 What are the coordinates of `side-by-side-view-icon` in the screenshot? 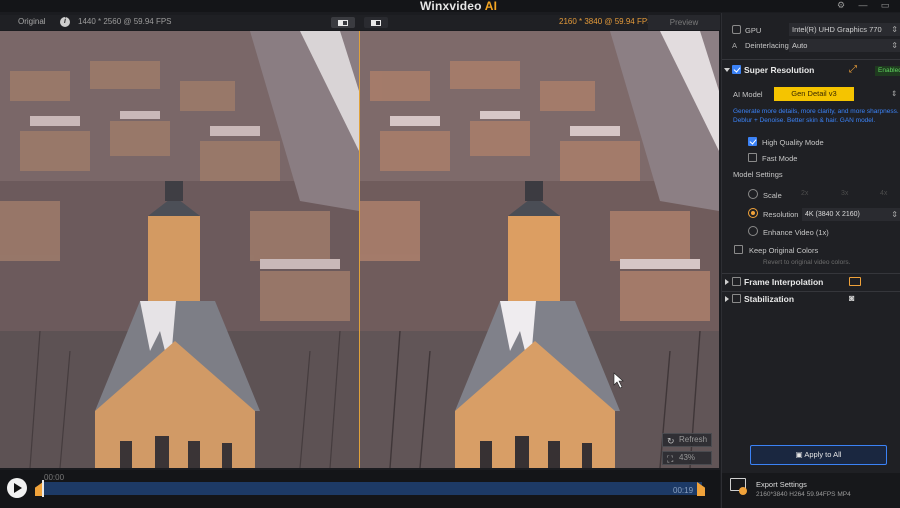 It's located at (376, 23).